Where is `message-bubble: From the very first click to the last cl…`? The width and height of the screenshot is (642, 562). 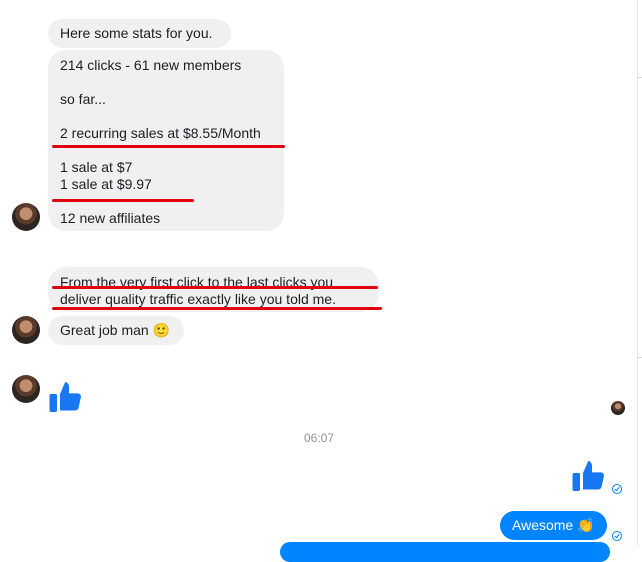
message-bubble: From the very first click to the last cl… is located at coordinates (213, 289).